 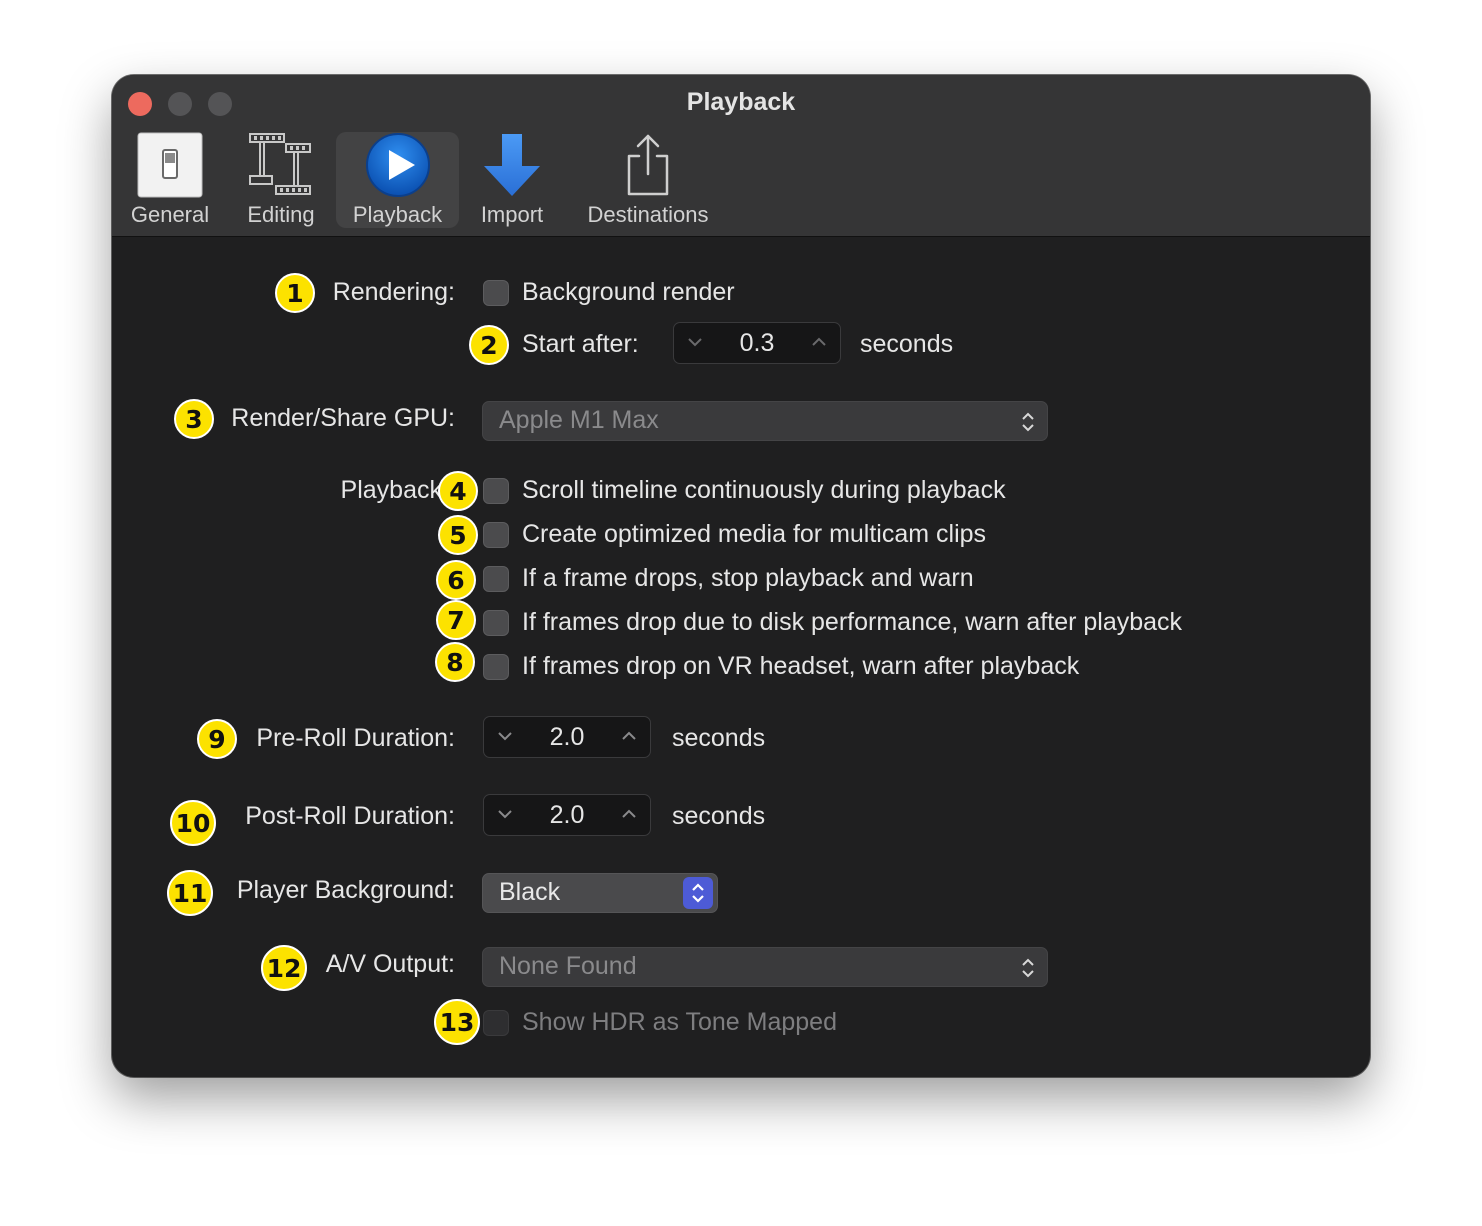 What do you see at coordinates (579, 420) in the screenshot?
I see `gpu-value: Apple M1 Max` at bounding box center [579, 420].